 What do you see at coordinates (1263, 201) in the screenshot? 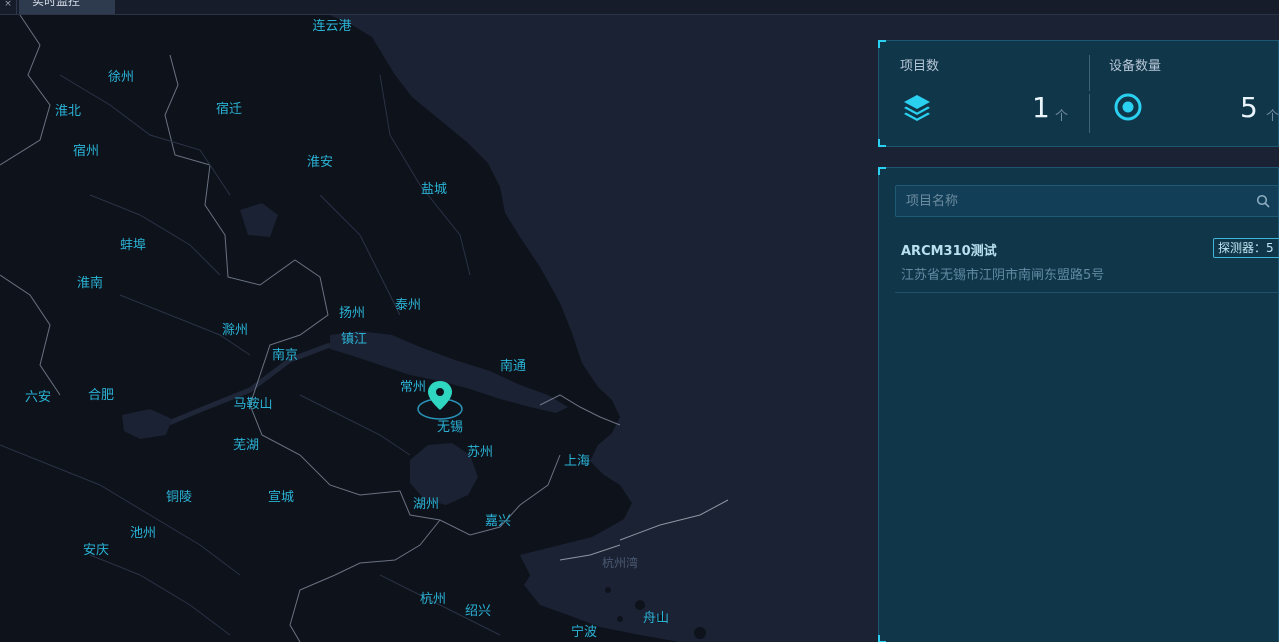
I see `search-icon` at bounding box center [1263, 201].